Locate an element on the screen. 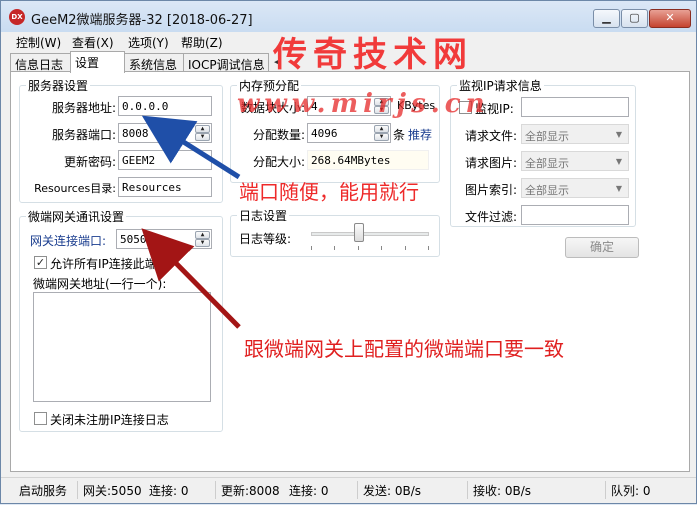  gateway-annotation: 跟微端网关上配置的微端端口要一致 is located at coordinates (404, 349).